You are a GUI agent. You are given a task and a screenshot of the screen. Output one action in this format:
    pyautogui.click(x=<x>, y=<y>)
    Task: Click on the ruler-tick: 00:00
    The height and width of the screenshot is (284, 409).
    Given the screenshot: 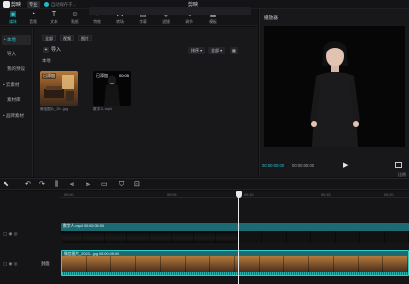 What is the action you would take?
    pyautogui.click(x=69, y=195)
    